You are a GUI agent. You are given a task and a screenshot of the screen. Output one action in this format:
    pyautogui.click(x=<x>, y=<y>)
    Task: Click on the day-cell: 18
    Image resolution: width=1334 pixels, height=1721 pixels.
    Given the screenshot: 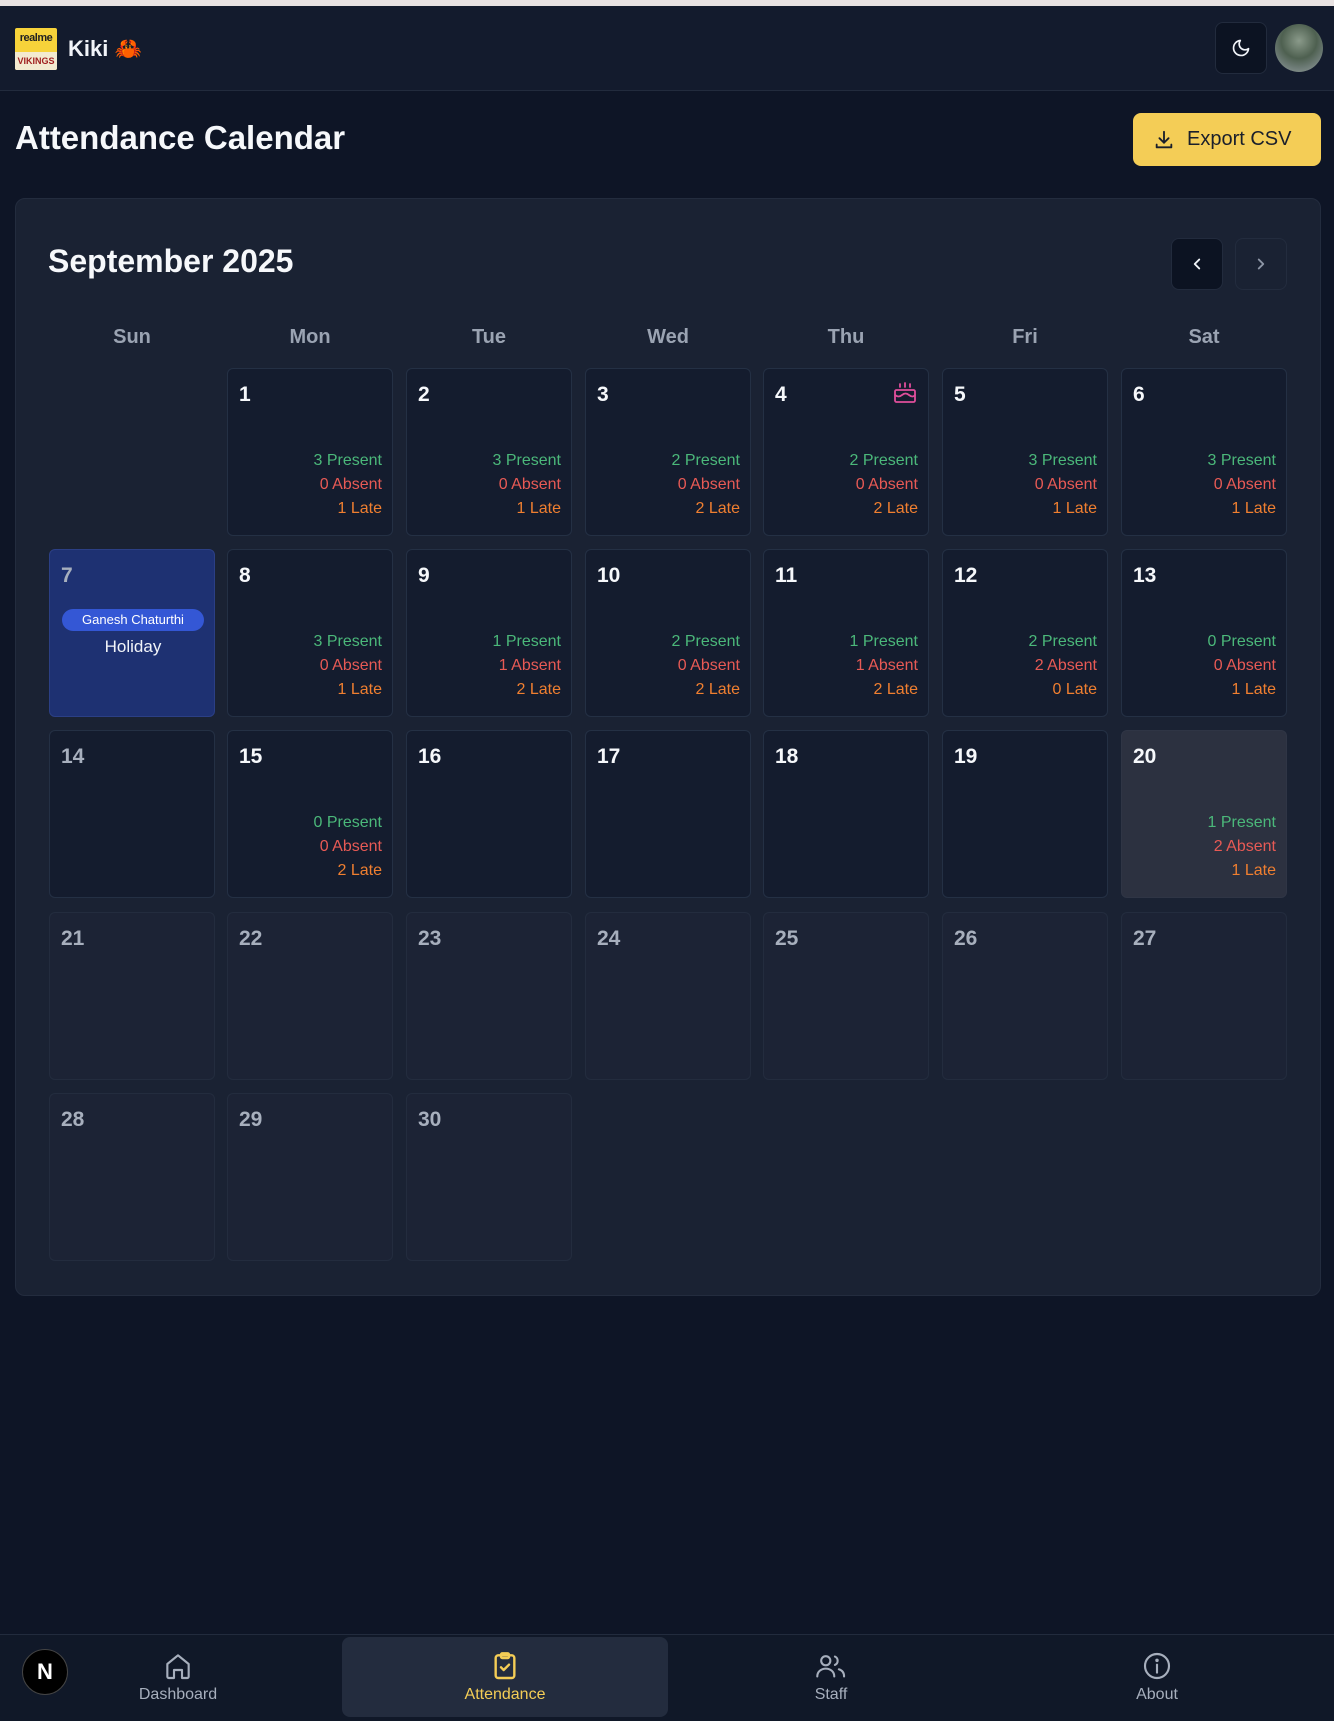 What is the action you would take?
    pyautogui.click(x=846, y=814)
    